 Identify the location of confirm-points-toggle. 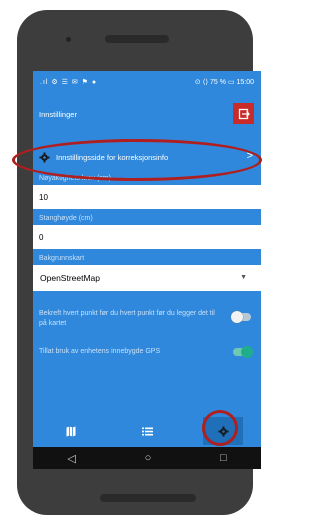
(241, 317).